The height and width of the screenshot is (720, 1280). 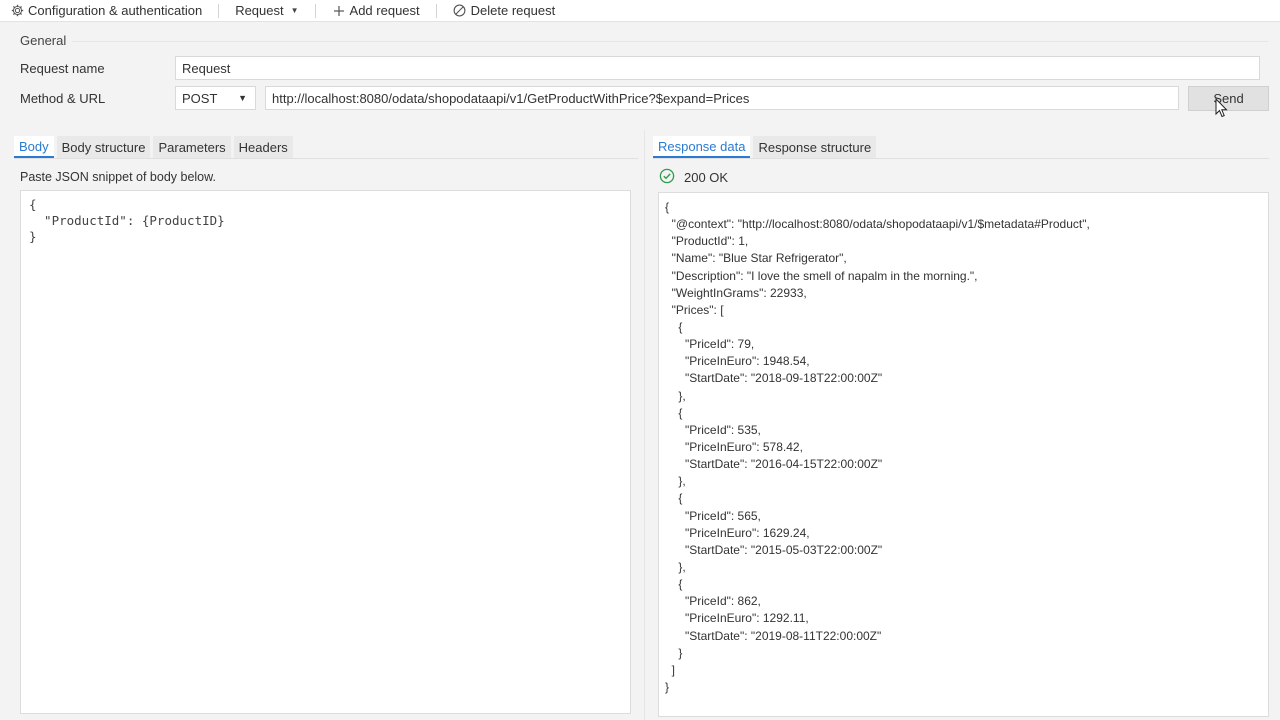 What do you see at coordinates (670, 669) in the screenshot?
I see `response-line: ]` at bounding box center [670, 669].